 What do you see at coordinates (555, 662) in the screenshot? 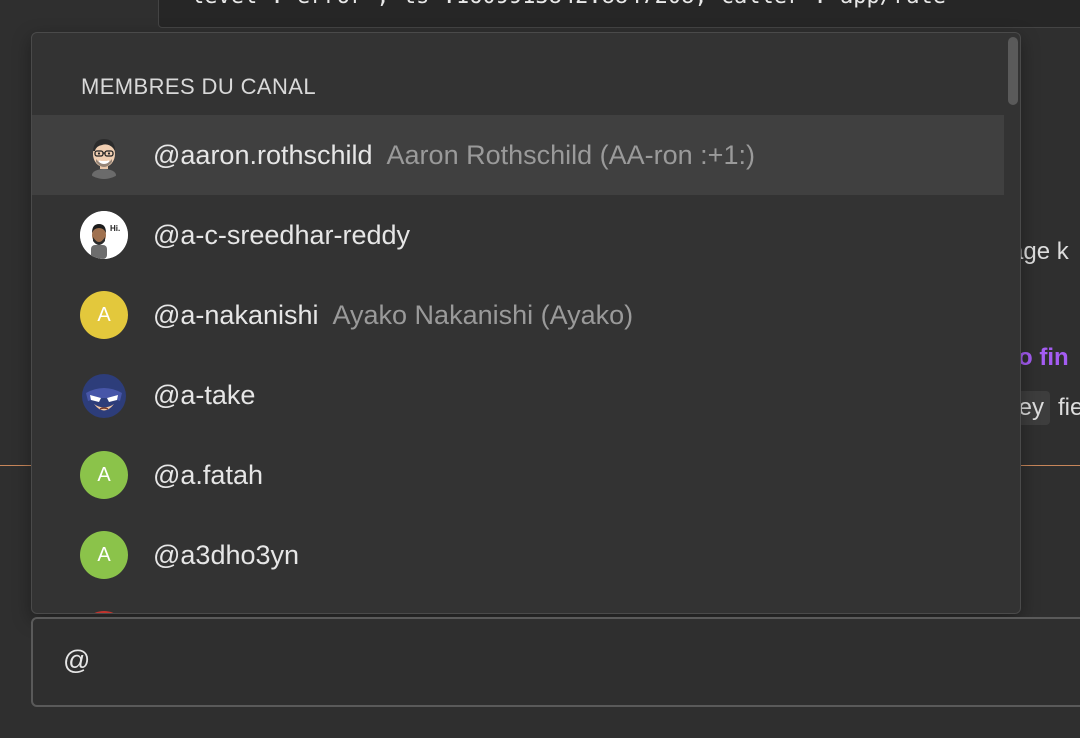
I see `message-input: @` at bounding box center [555, 662].